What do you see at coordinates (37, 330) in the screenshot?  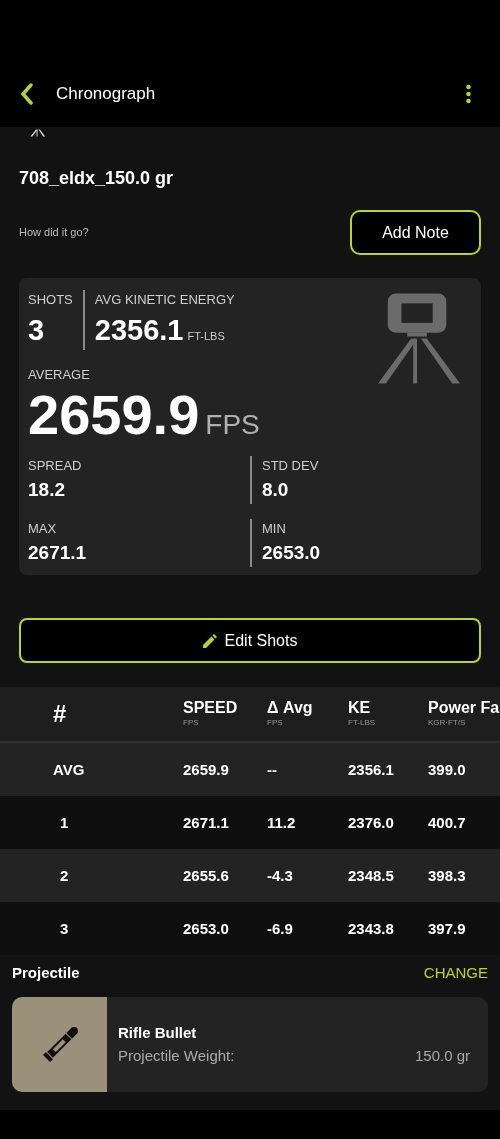 I see `shots-count: 3` at bounding box center [37, 330].